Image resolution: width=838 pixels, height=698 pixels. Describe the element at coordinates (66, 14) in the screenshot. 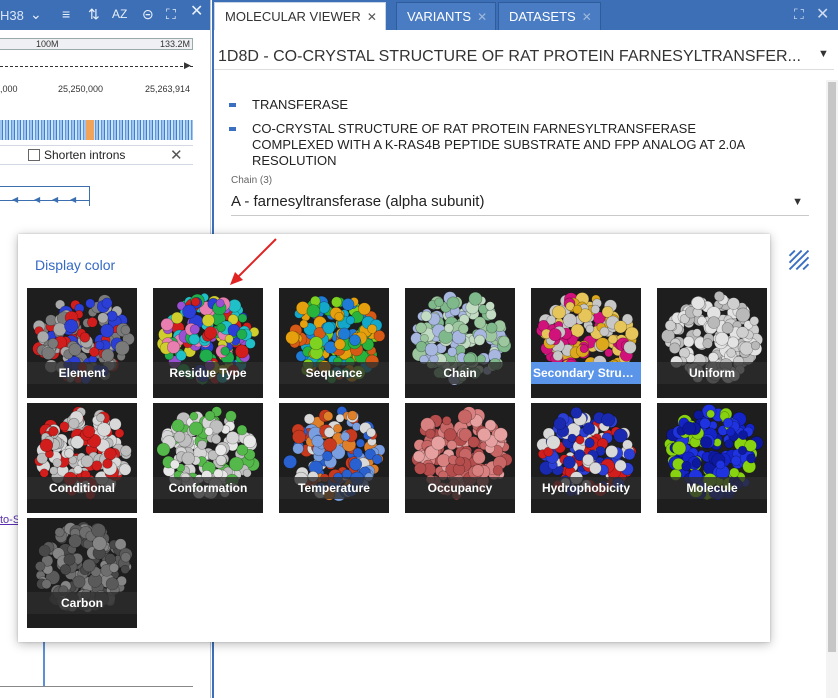

I see `checklist-icon: ≡` at that location.